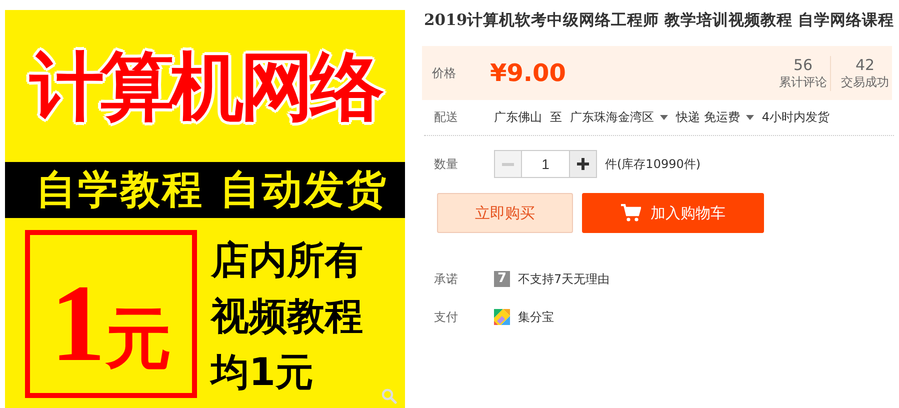 The width and height of the screenshot is (899, 408). What do you see at coordinates (205, 87) in the screenshot?
I see `banner-headline: 计算机网络` at bounding box center [205, 87].